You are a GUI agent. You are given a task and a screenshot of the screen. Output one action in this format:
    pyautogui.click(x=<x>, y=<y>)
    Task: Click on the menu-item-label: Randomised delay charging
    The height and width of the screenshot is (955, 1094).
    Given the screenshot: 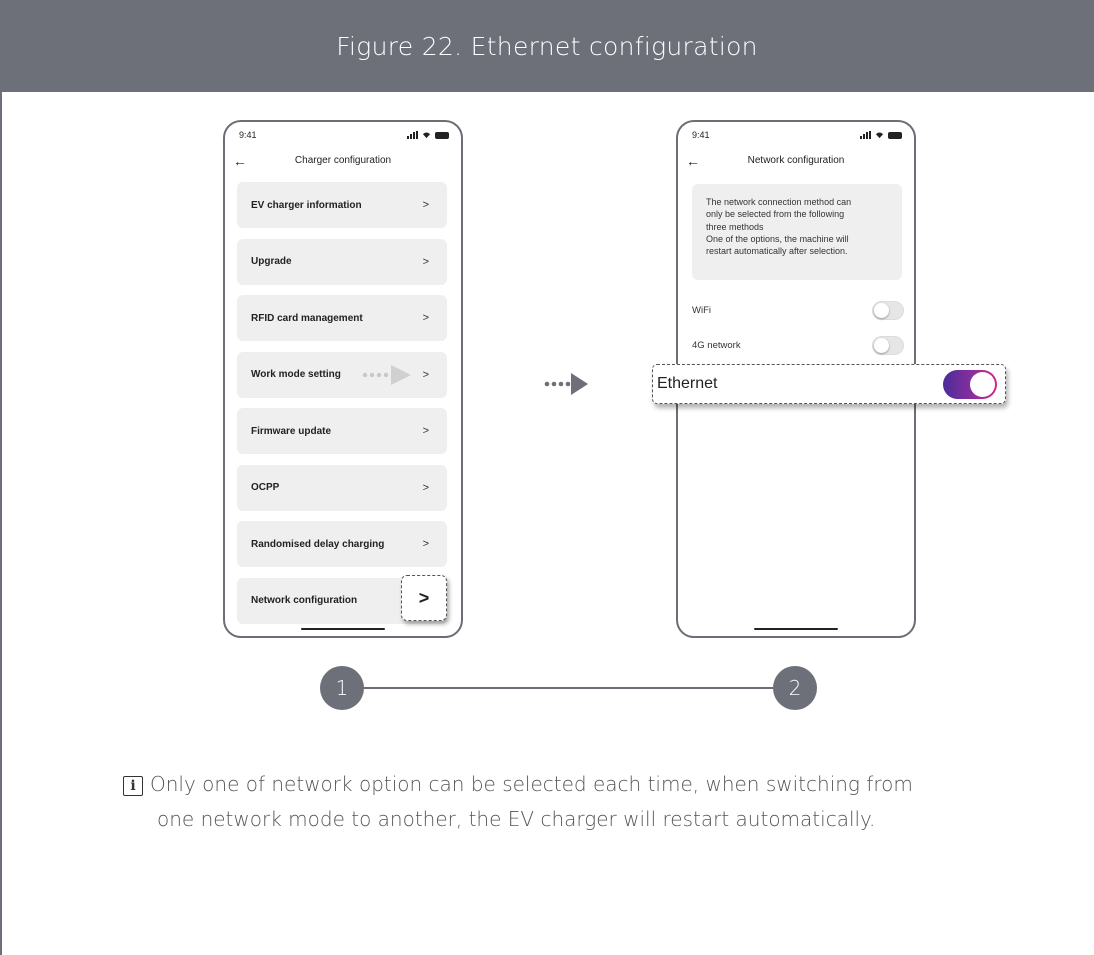 What is the action you would take?
    pyautogui.click(x=318, y=544)
    